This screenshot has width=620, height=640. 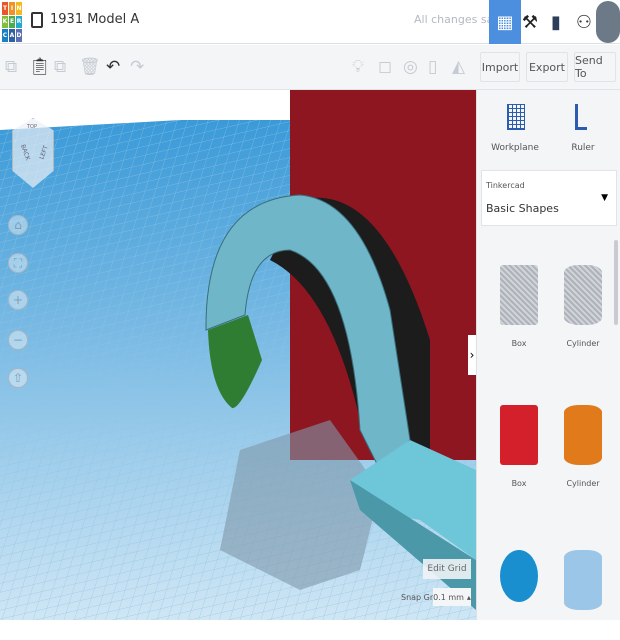 I want to click on logo-letter: I, so click(x=12, y=8).